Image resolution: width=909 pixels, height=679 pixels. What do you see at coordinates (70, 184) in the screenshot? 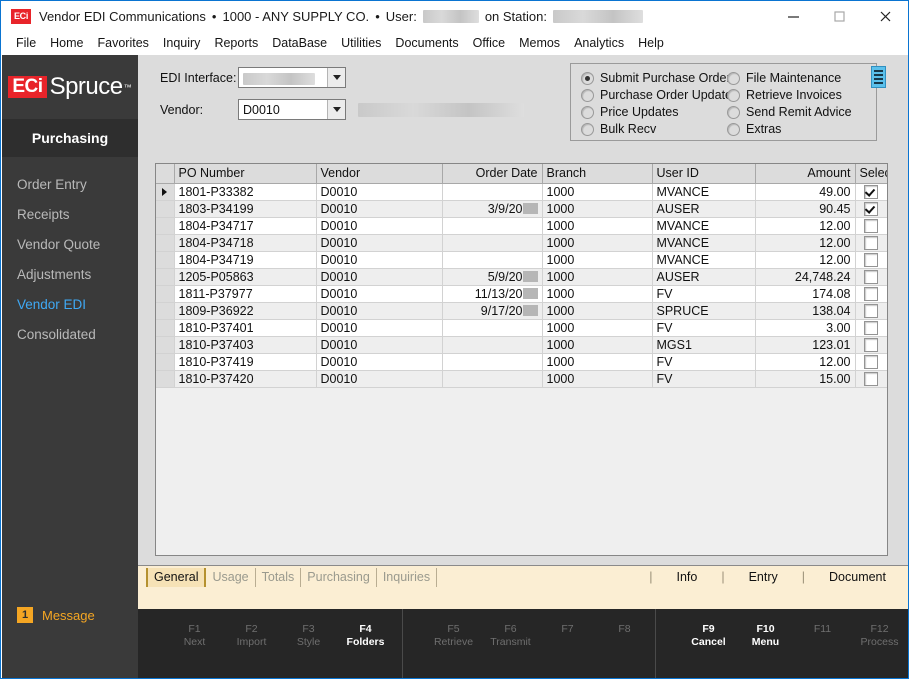
I see `sidebar-item-order-entry: Order Entry` at bounding box center [70, 184].